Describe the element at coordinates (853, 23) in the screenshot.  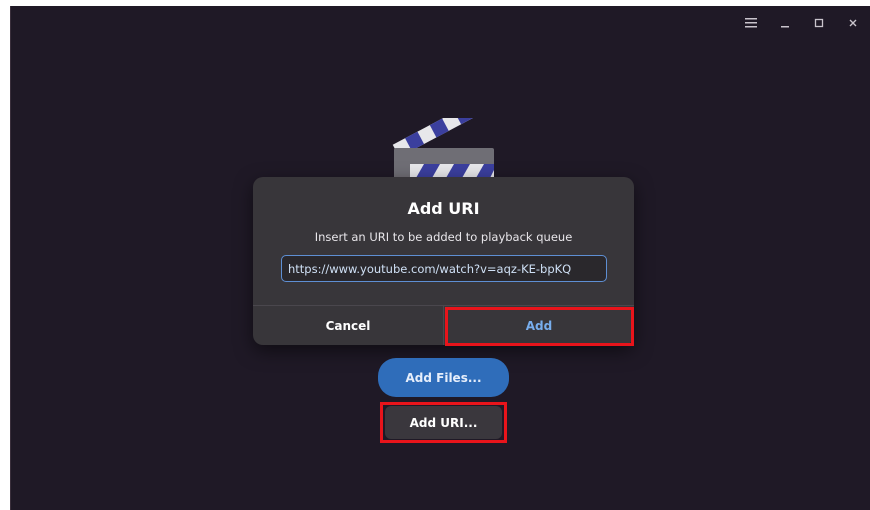
I see `close-icon` at that location.